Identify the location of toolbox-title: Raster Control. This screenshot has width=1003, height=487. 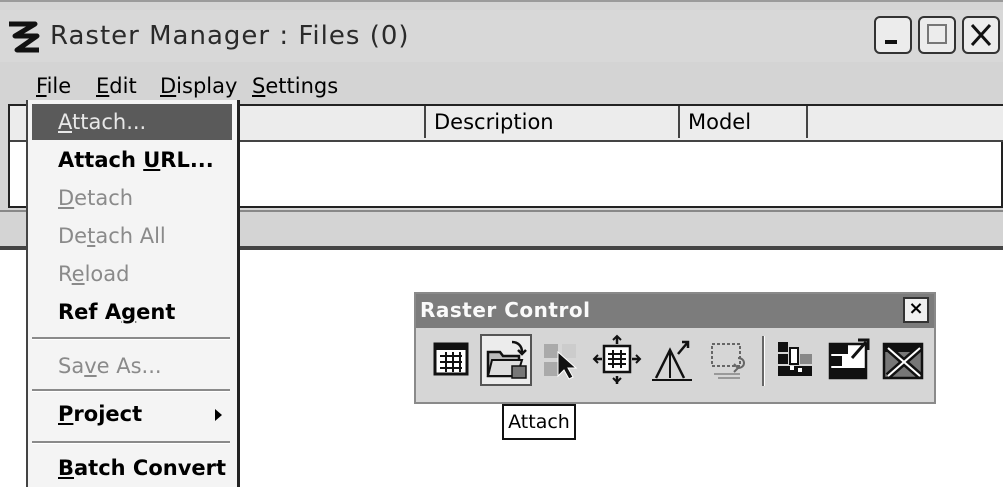
(505, 310).